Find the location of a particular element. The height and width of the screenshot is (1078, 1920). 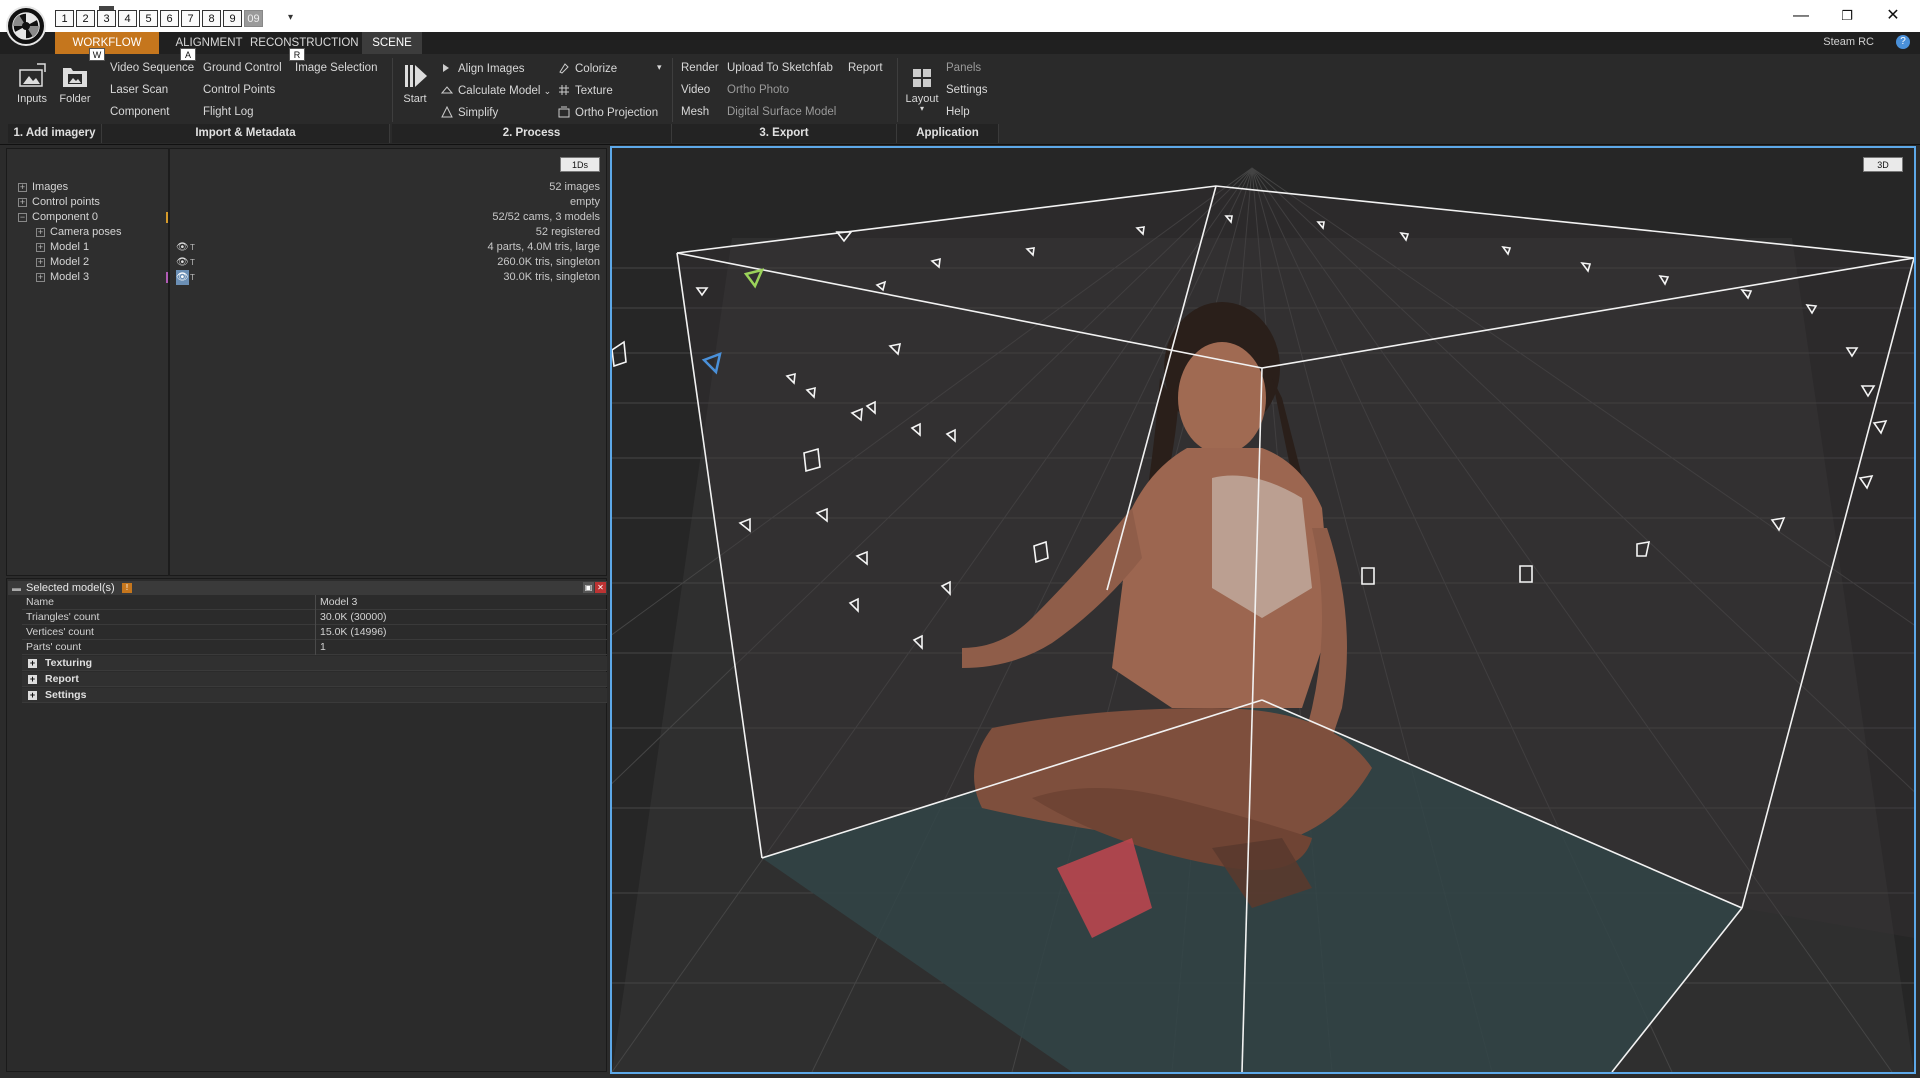

texture-button: Texture is located at coordinates (585, 90).